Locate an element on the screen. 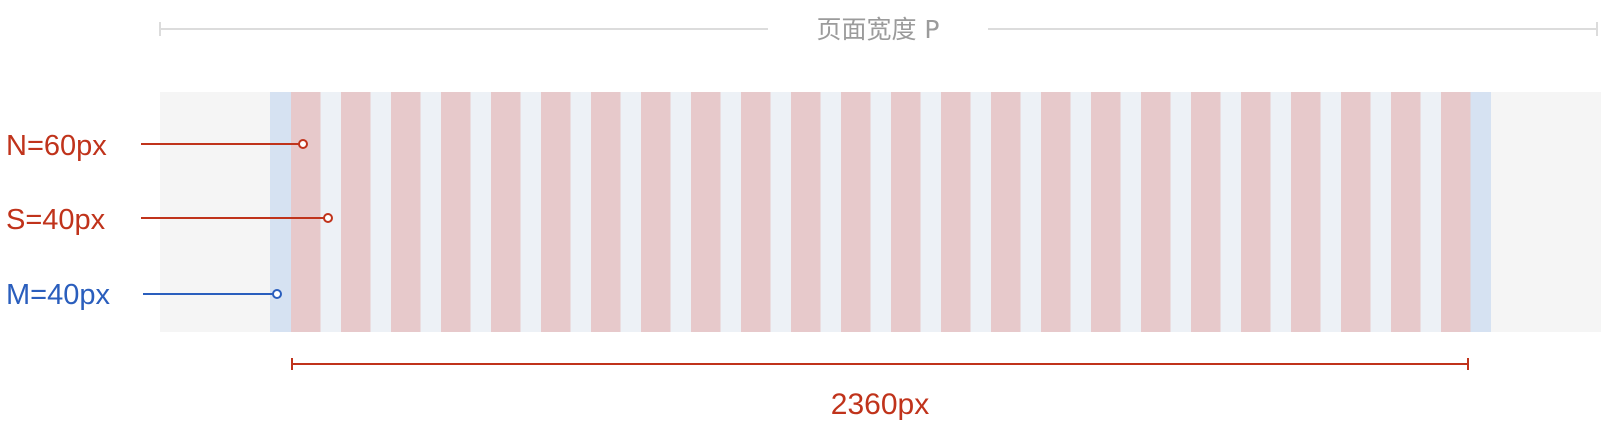 The height and width of the screenshot is (431, 1601). column-width-label: N=60px is located at coordinates (56, 146).